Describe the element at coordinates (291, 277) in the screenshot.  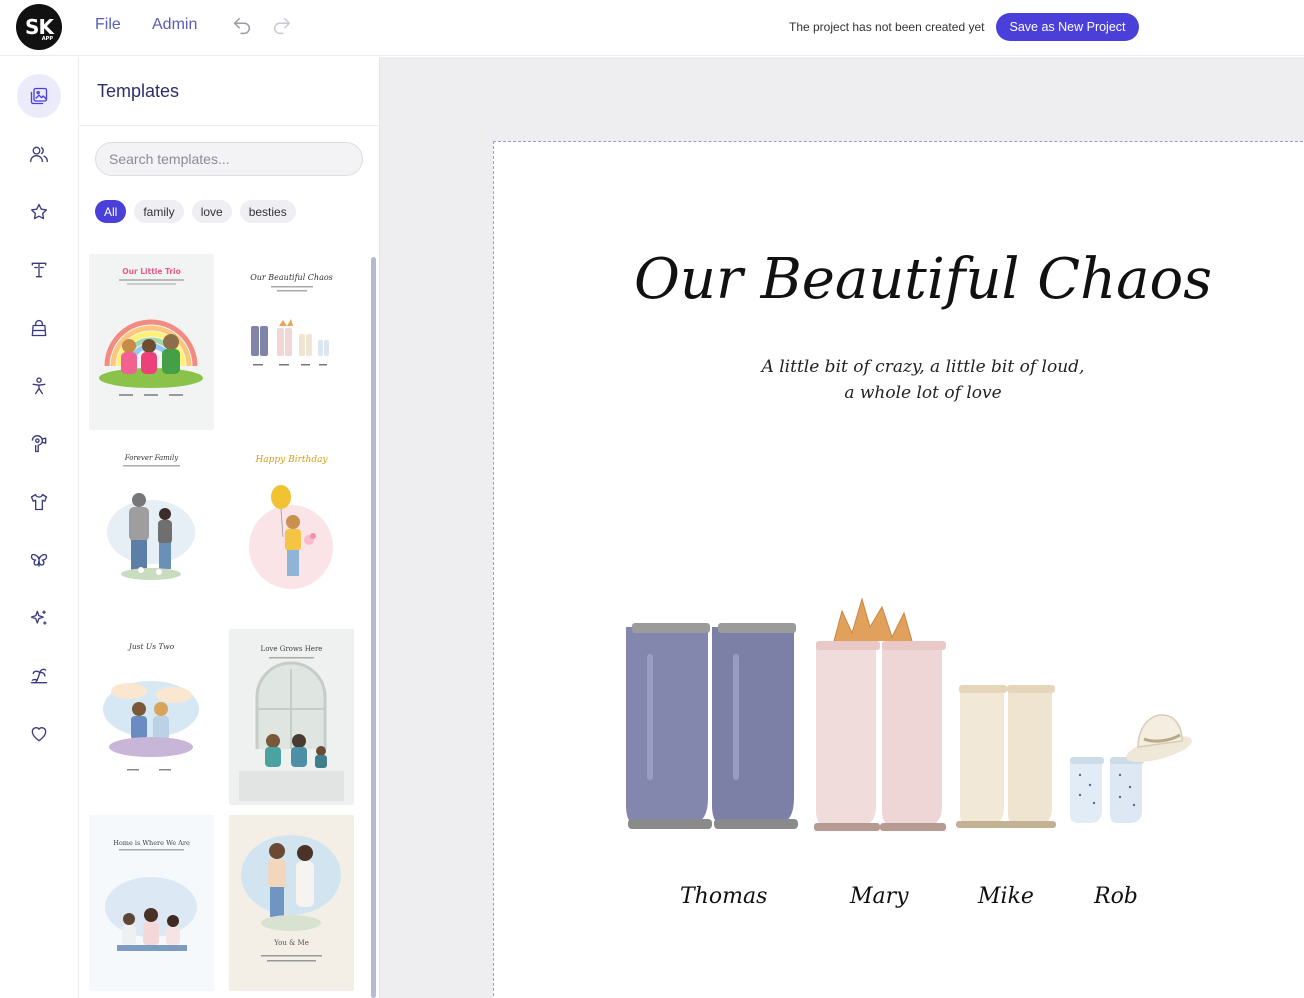
I see `template-caption: Our Beautiful Chaos` at that location.